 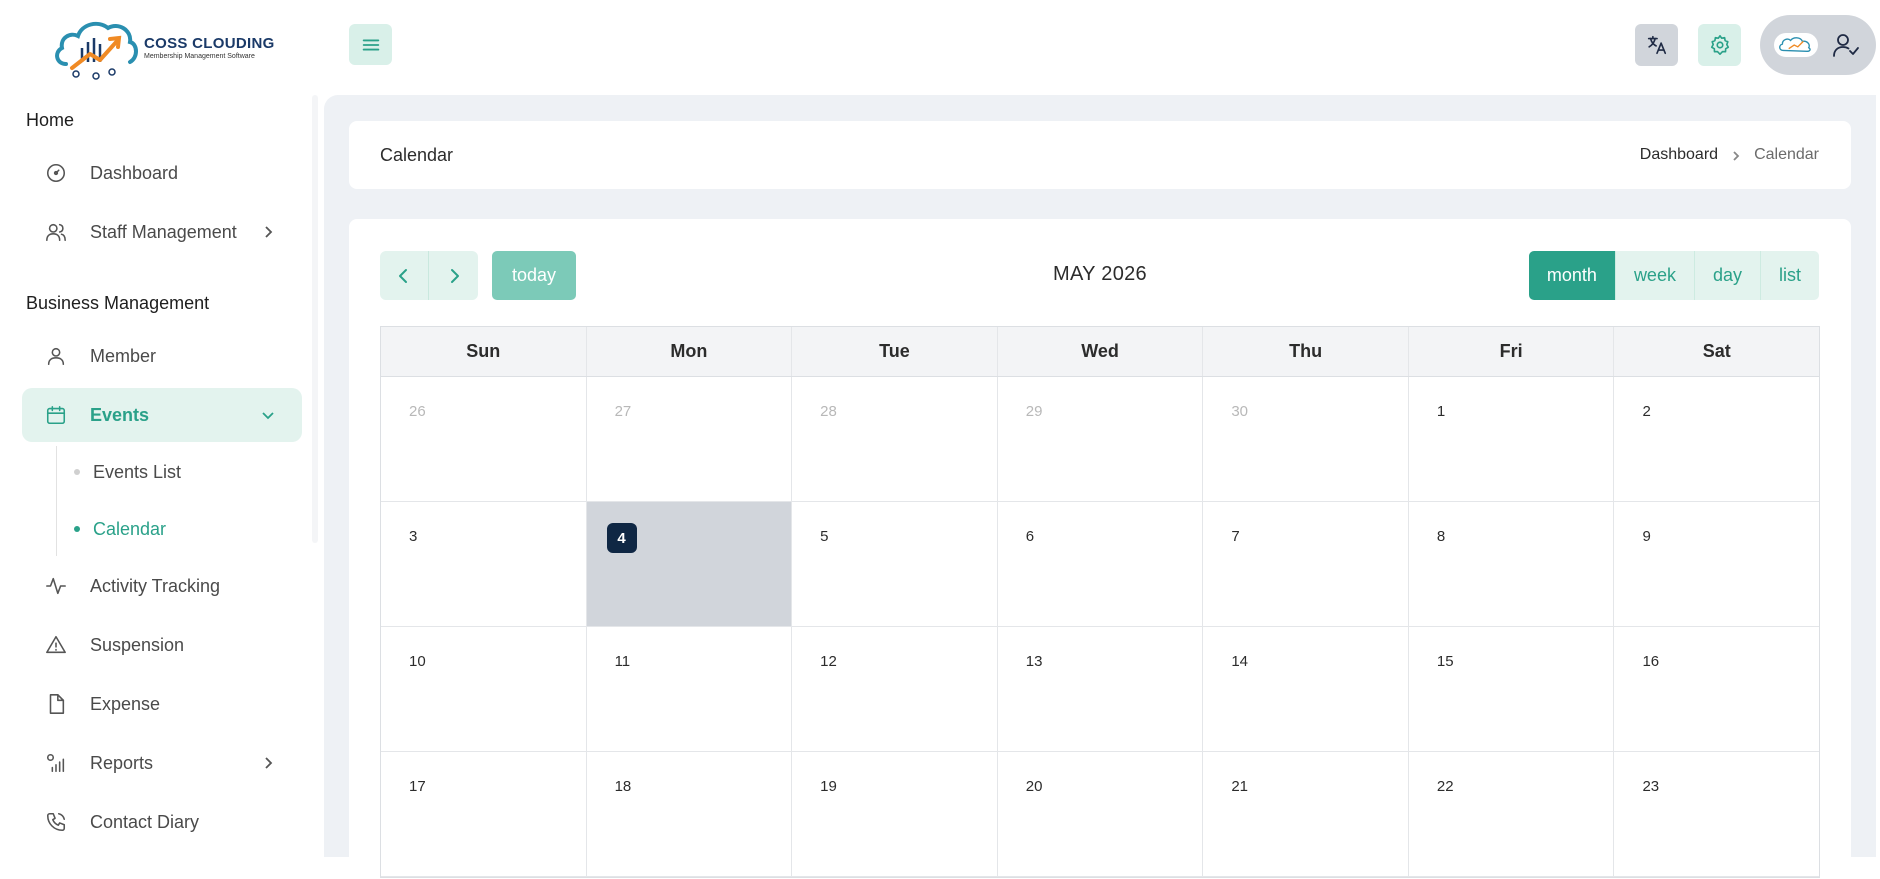 I want to click on view-day-button: day, so click(x=1727, y=275).